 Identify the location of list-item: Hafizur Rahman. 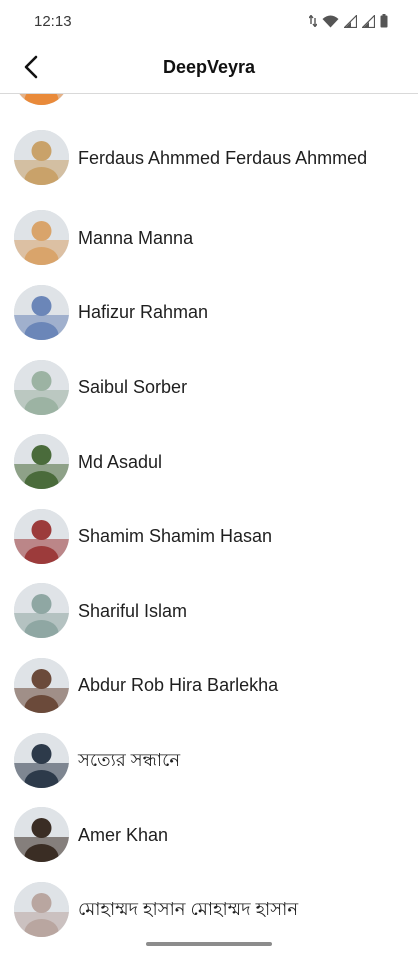
(209, 312).